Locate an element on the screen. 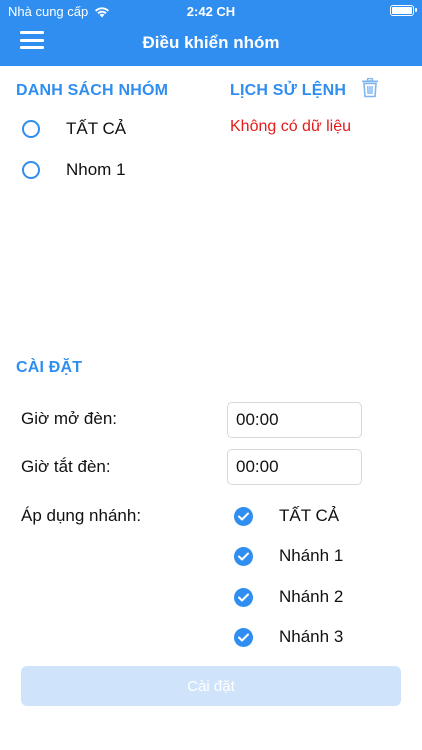 The height and width of the screenshot is (750, 422). off-time-input is located at coordinates (294, 467).